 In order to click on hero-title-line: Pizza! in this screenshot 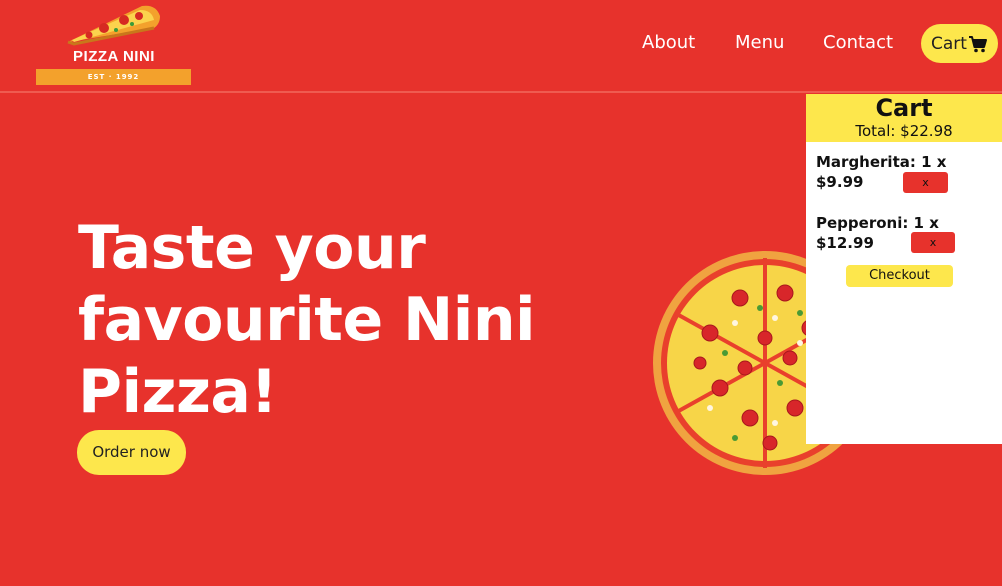, I will do `click(178, 392)`.